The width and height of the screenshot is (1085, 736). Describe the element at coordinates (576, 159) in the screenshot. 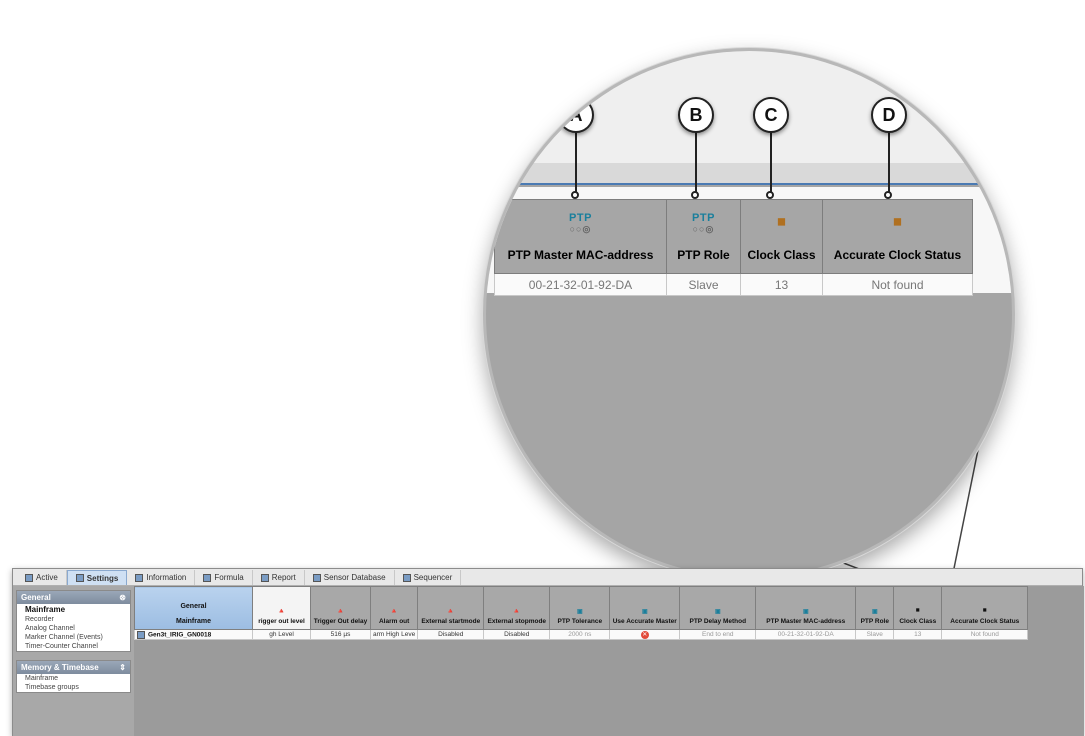

I see `callout-a-pin` at that location.